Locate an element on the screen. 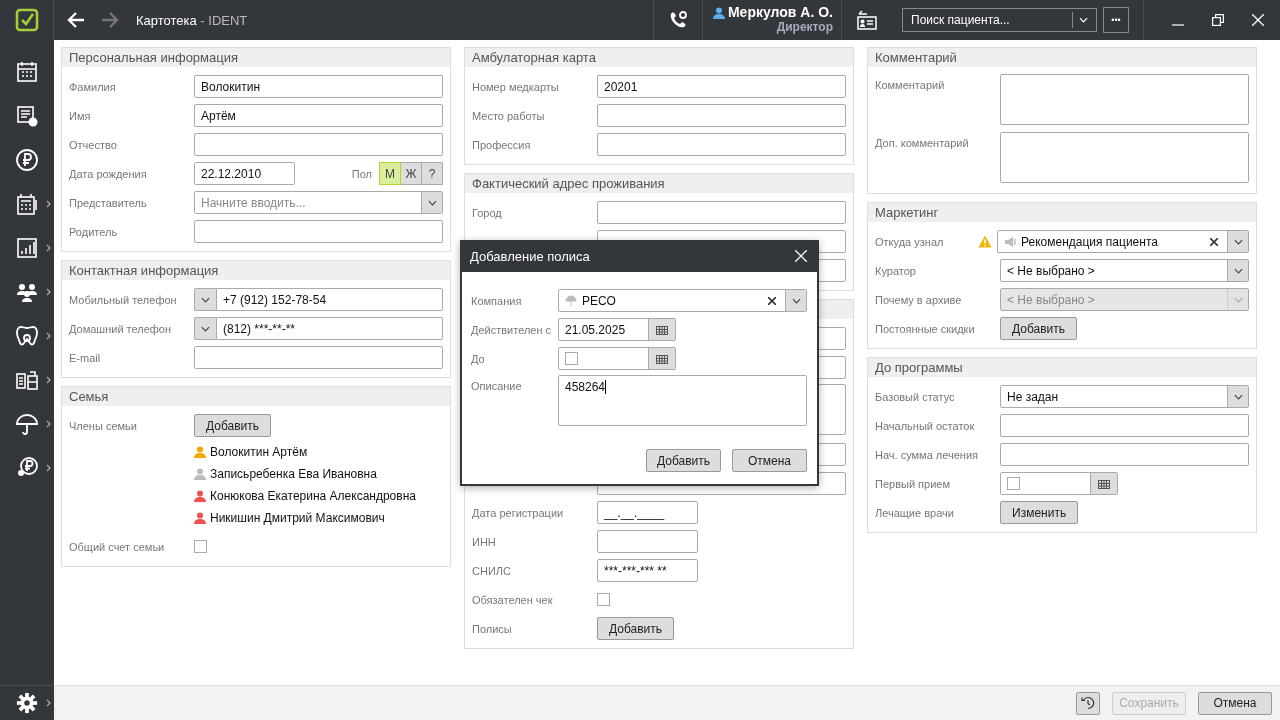 The image size is (1280, 720). field-label: Нач. сумма лечения is located at coordinates (927, 454).